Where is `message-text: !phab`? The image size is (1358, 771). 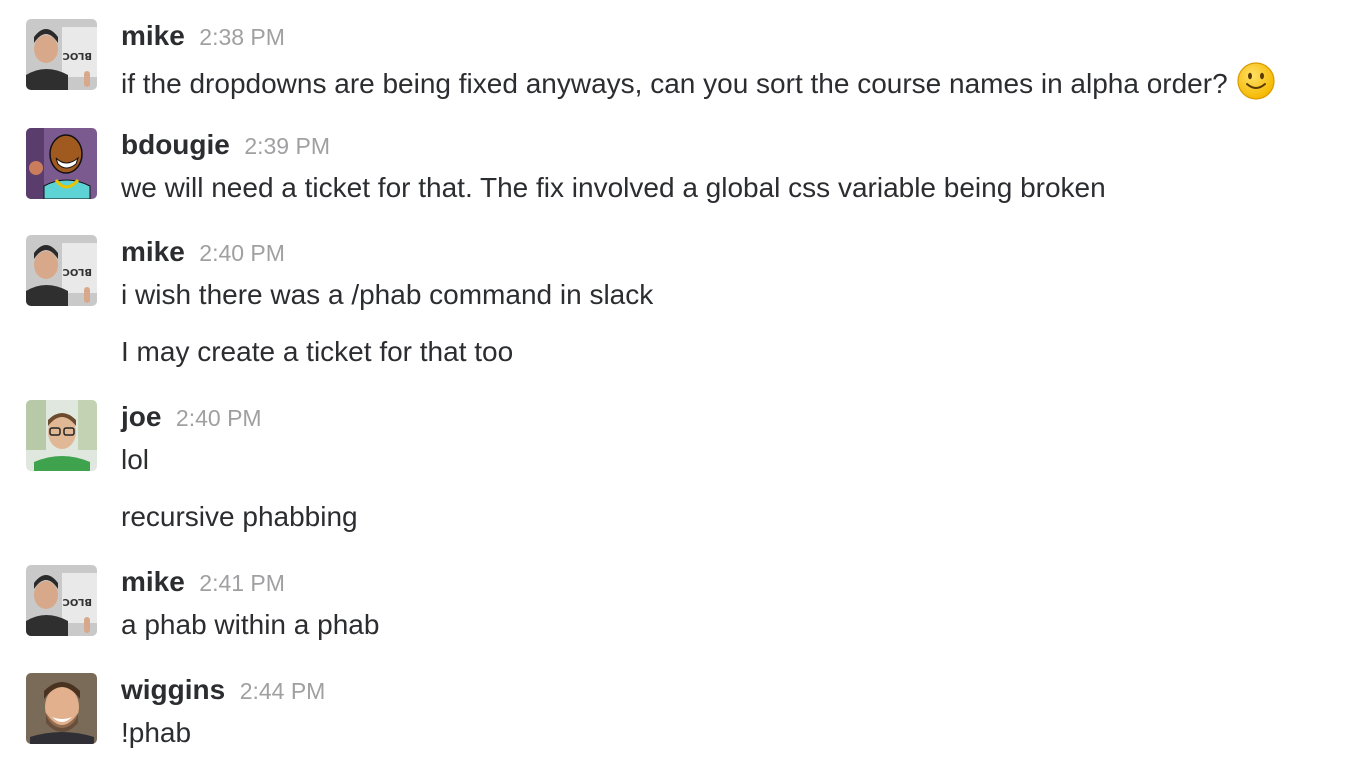 message-text: !phab is located at coordinates (156, 732).